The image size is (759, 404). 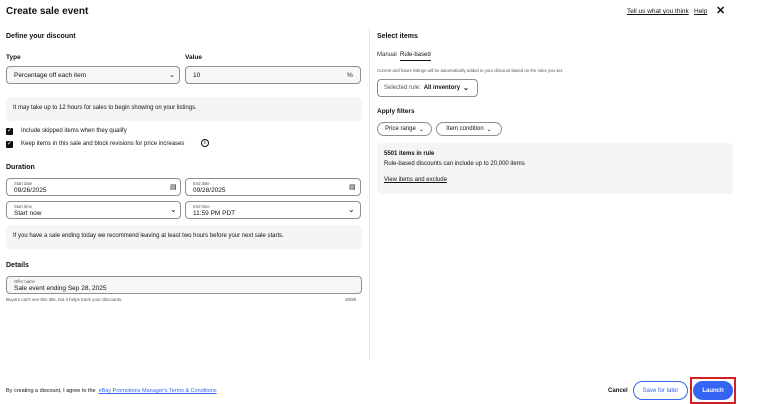 I want to click on end-date-value: 09/28/2025, so click(x=209, y=190).